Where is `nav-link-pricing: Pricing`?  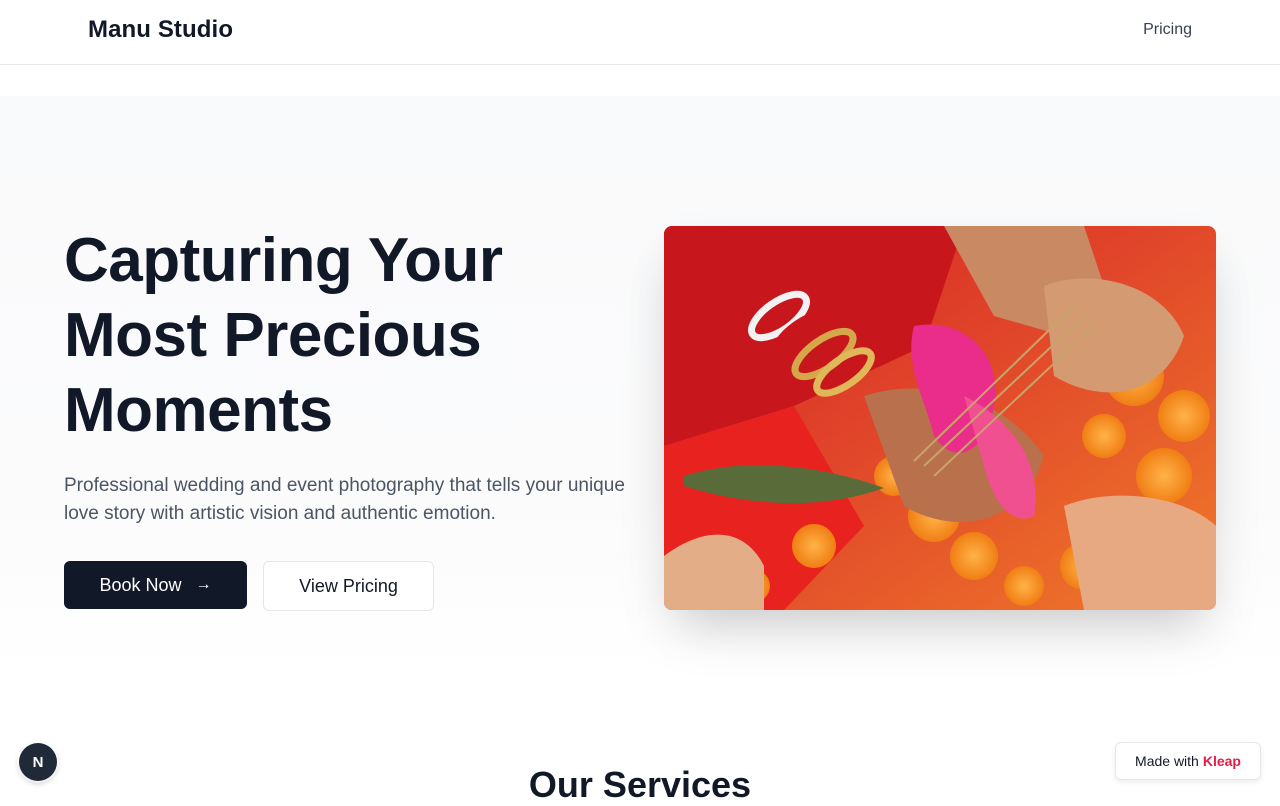
nav-link-pricing: Pricing is located at coordinates (1167, 30).